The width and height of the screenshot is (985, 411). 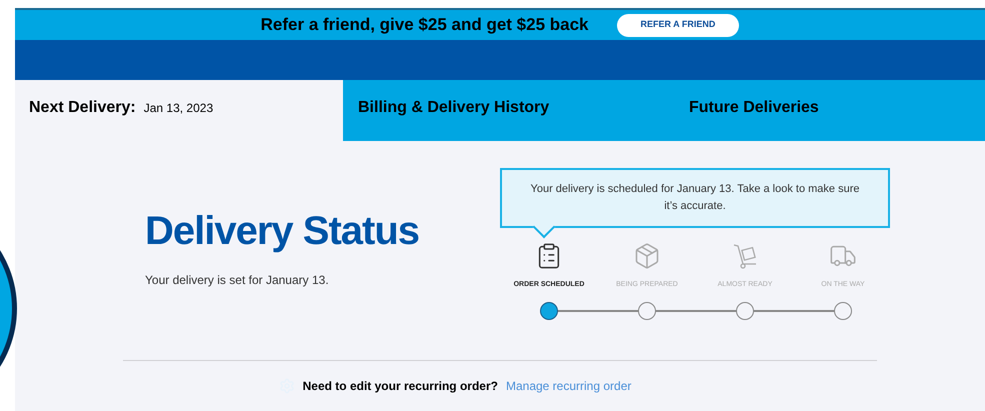 I want to click on tab: Billing & Delivery History, so click(x=501, y=110).